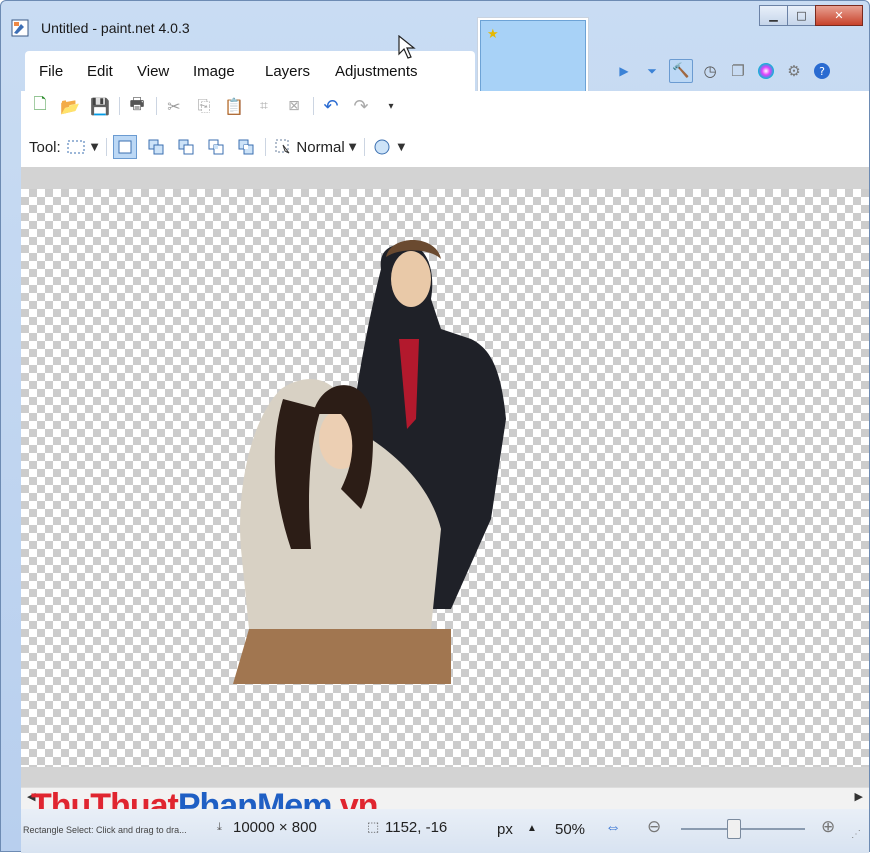 Image resolution: width=870 pixels, height=853 pixels. What do you see at coordinates (361, 106) in the screenshot?
I see `redo-icon: ↷` at bounding box center [361, 106].